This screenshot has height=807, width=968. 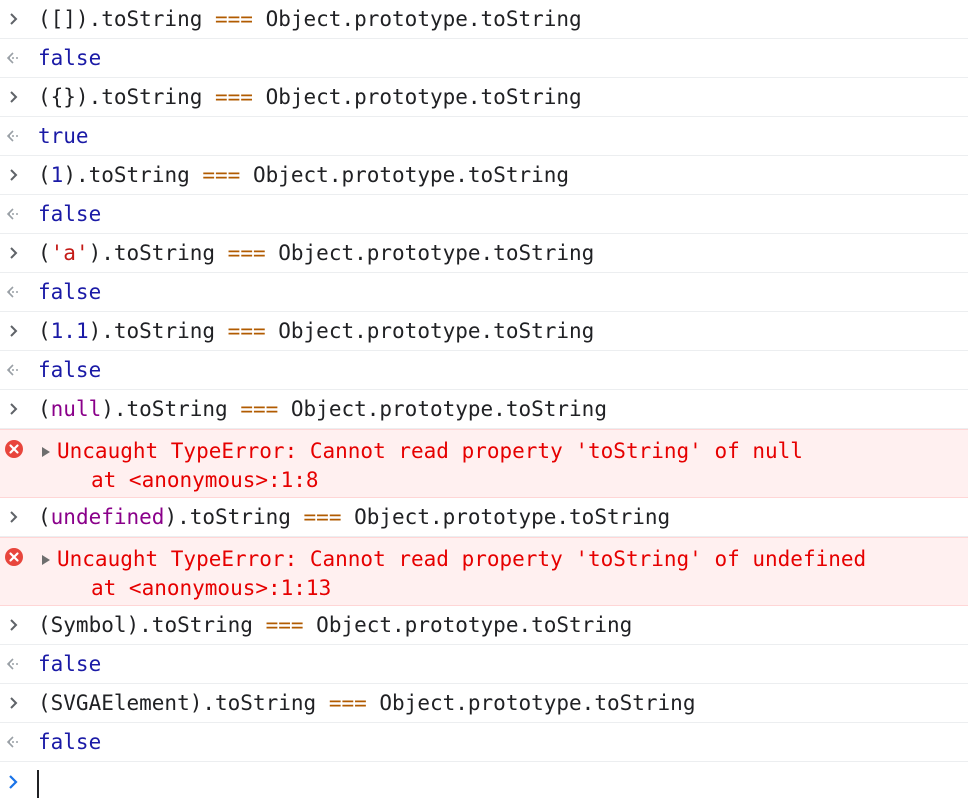 What do you see at coordinates (430, 480) in the screenshot?
I see `error-stack-trace: at <anonymous>:1:8` at bounding box center [430, 480].